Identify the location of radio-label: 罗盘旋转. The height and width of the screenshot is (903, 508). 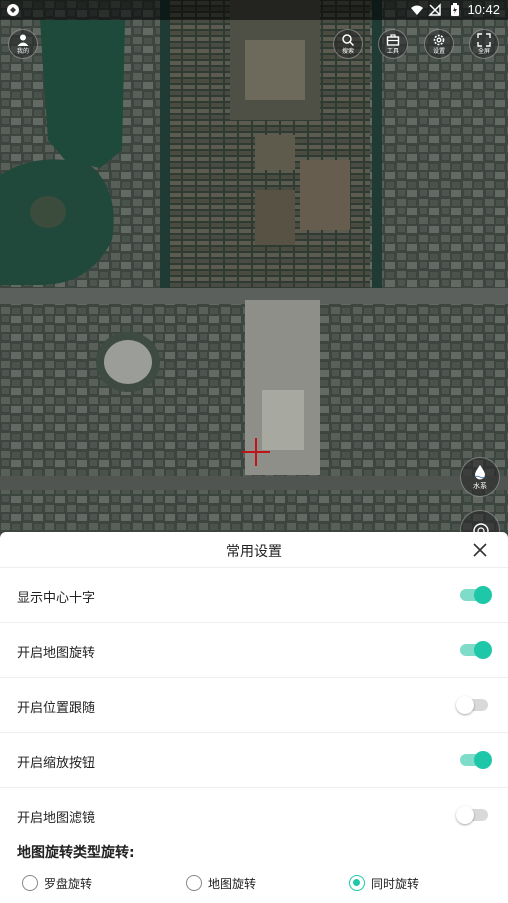
(68, 883).